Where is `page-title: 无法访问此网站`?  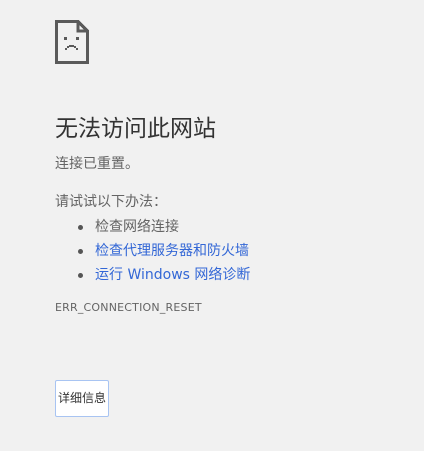 page-title: 无法访问此网站 is located at coordinates (135, 129).